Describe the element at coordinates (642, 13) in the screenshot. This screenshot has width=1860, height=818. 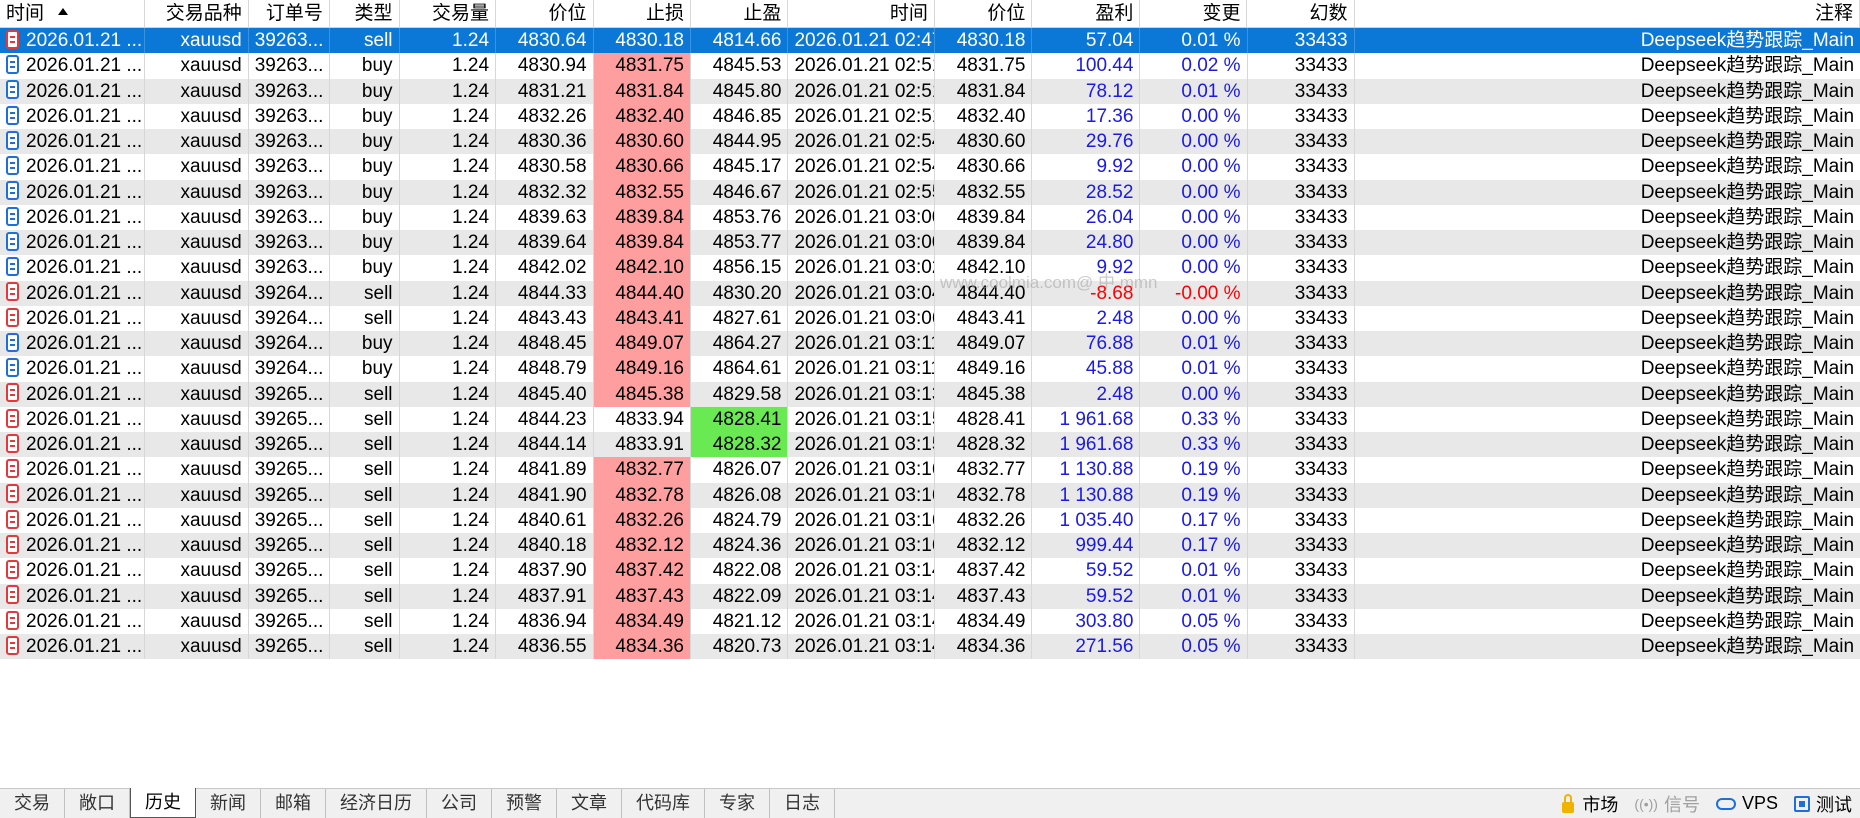
I see `col-header-sl: 止损` at that location.